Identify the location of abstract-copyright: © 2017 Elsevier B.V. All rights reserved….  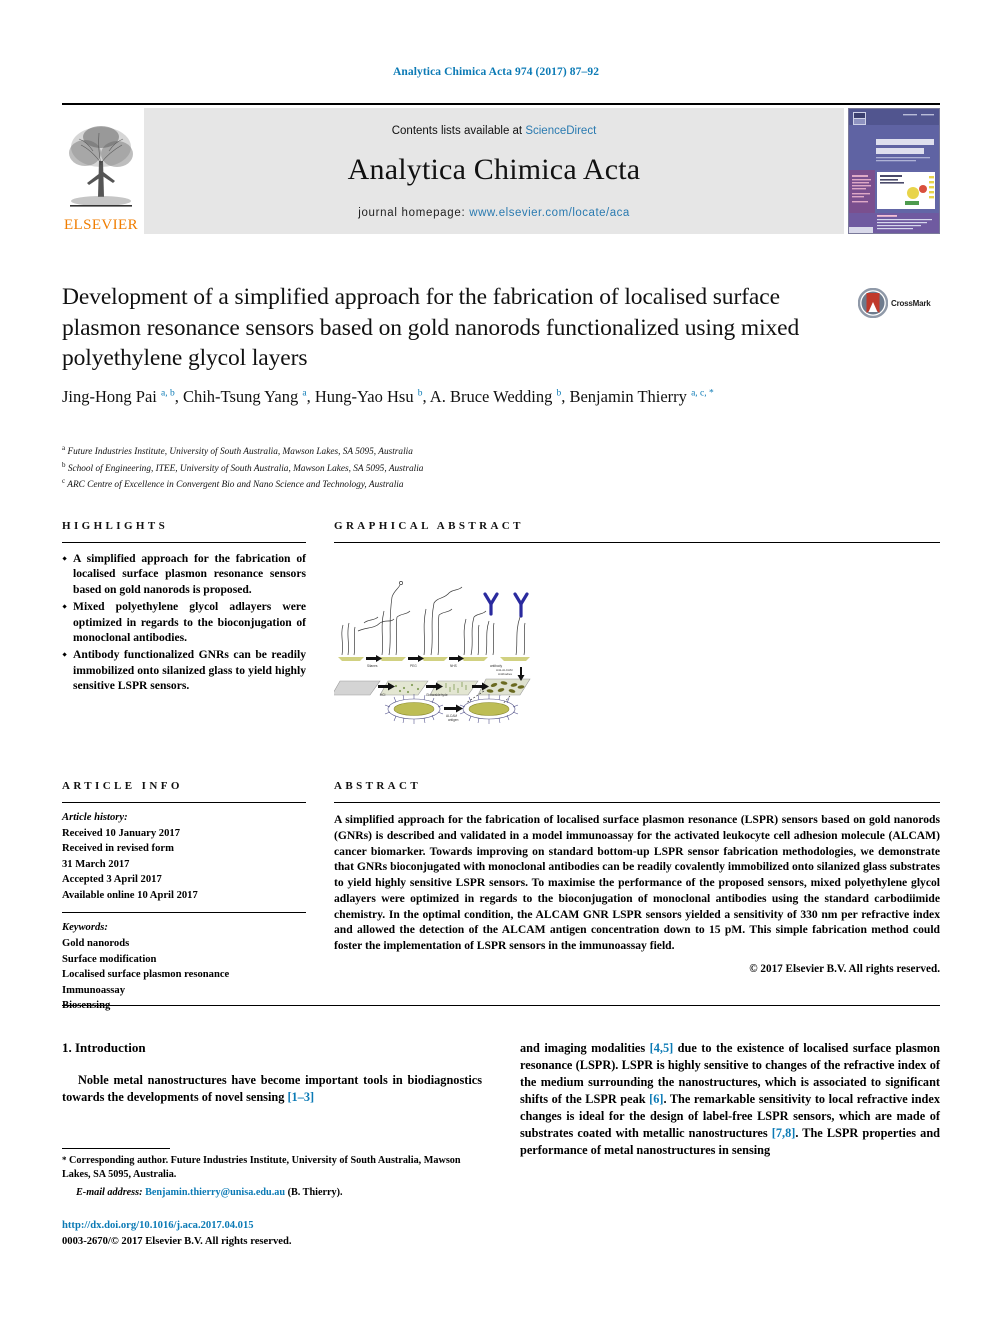
(844, 968).